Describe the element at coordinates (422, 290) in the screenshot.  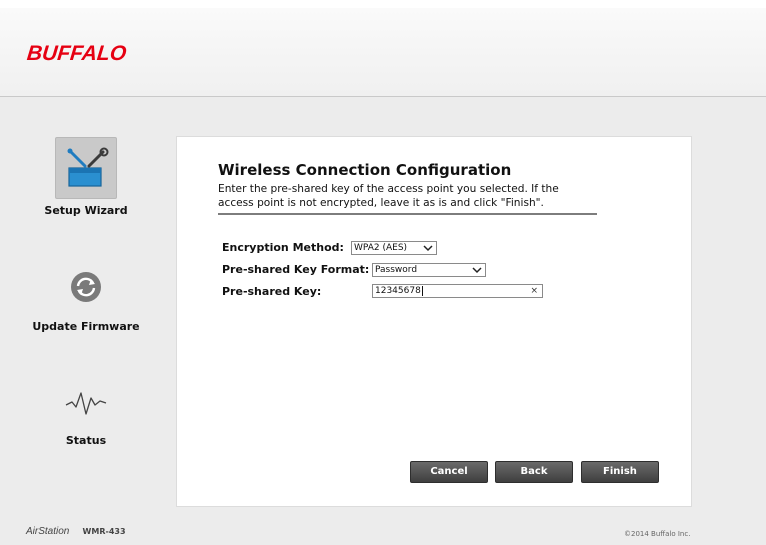
I see `text-caret` at that location.